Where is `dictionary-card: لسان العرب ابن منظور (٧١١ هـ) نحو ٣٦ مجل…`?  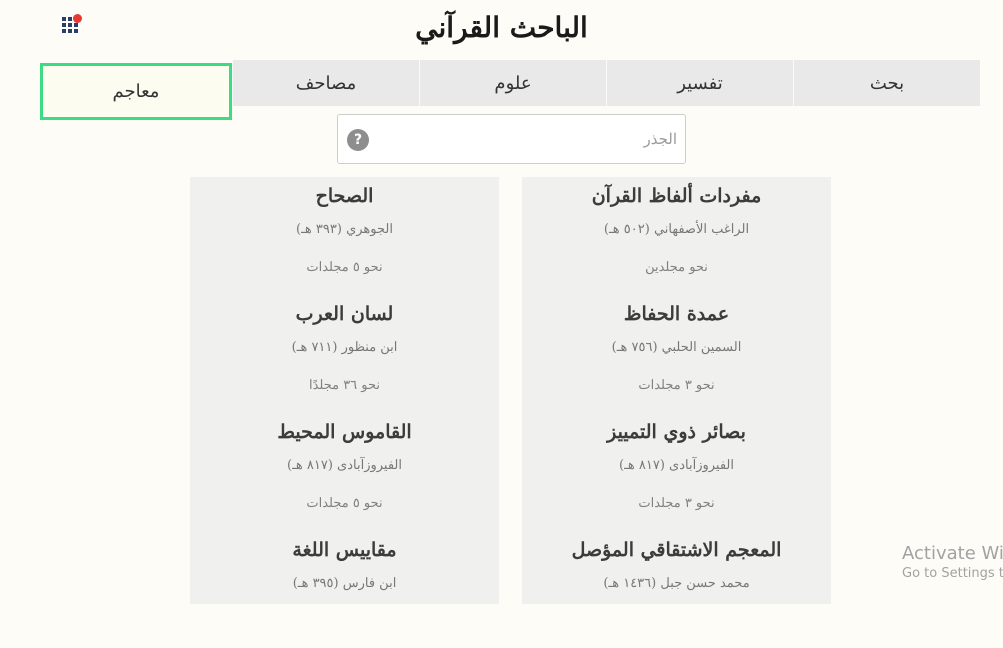 dictionary-card: لسان العرب ابن منظور (٧١١ هـ) نحو ٣٦ مجل… is located at coordinates (344, 353).